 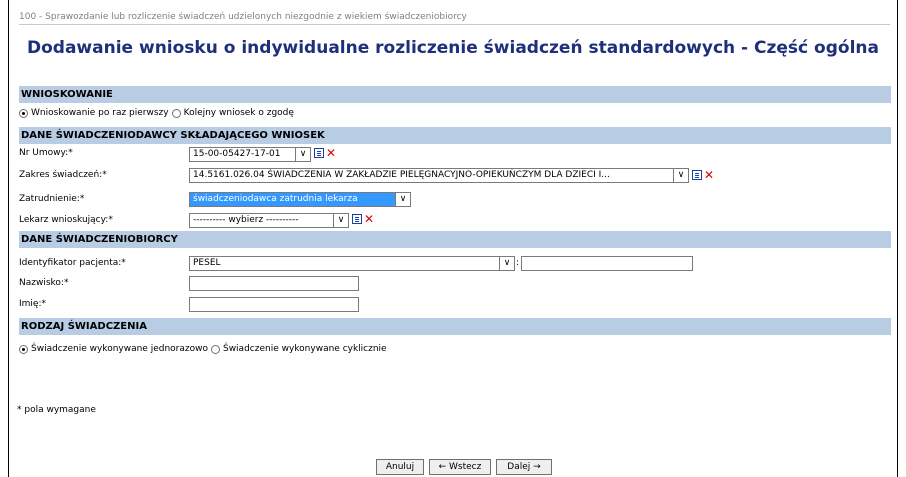 I want to click on zakres-label: Zakres świadczeń:*, so click(x=63, y=175).